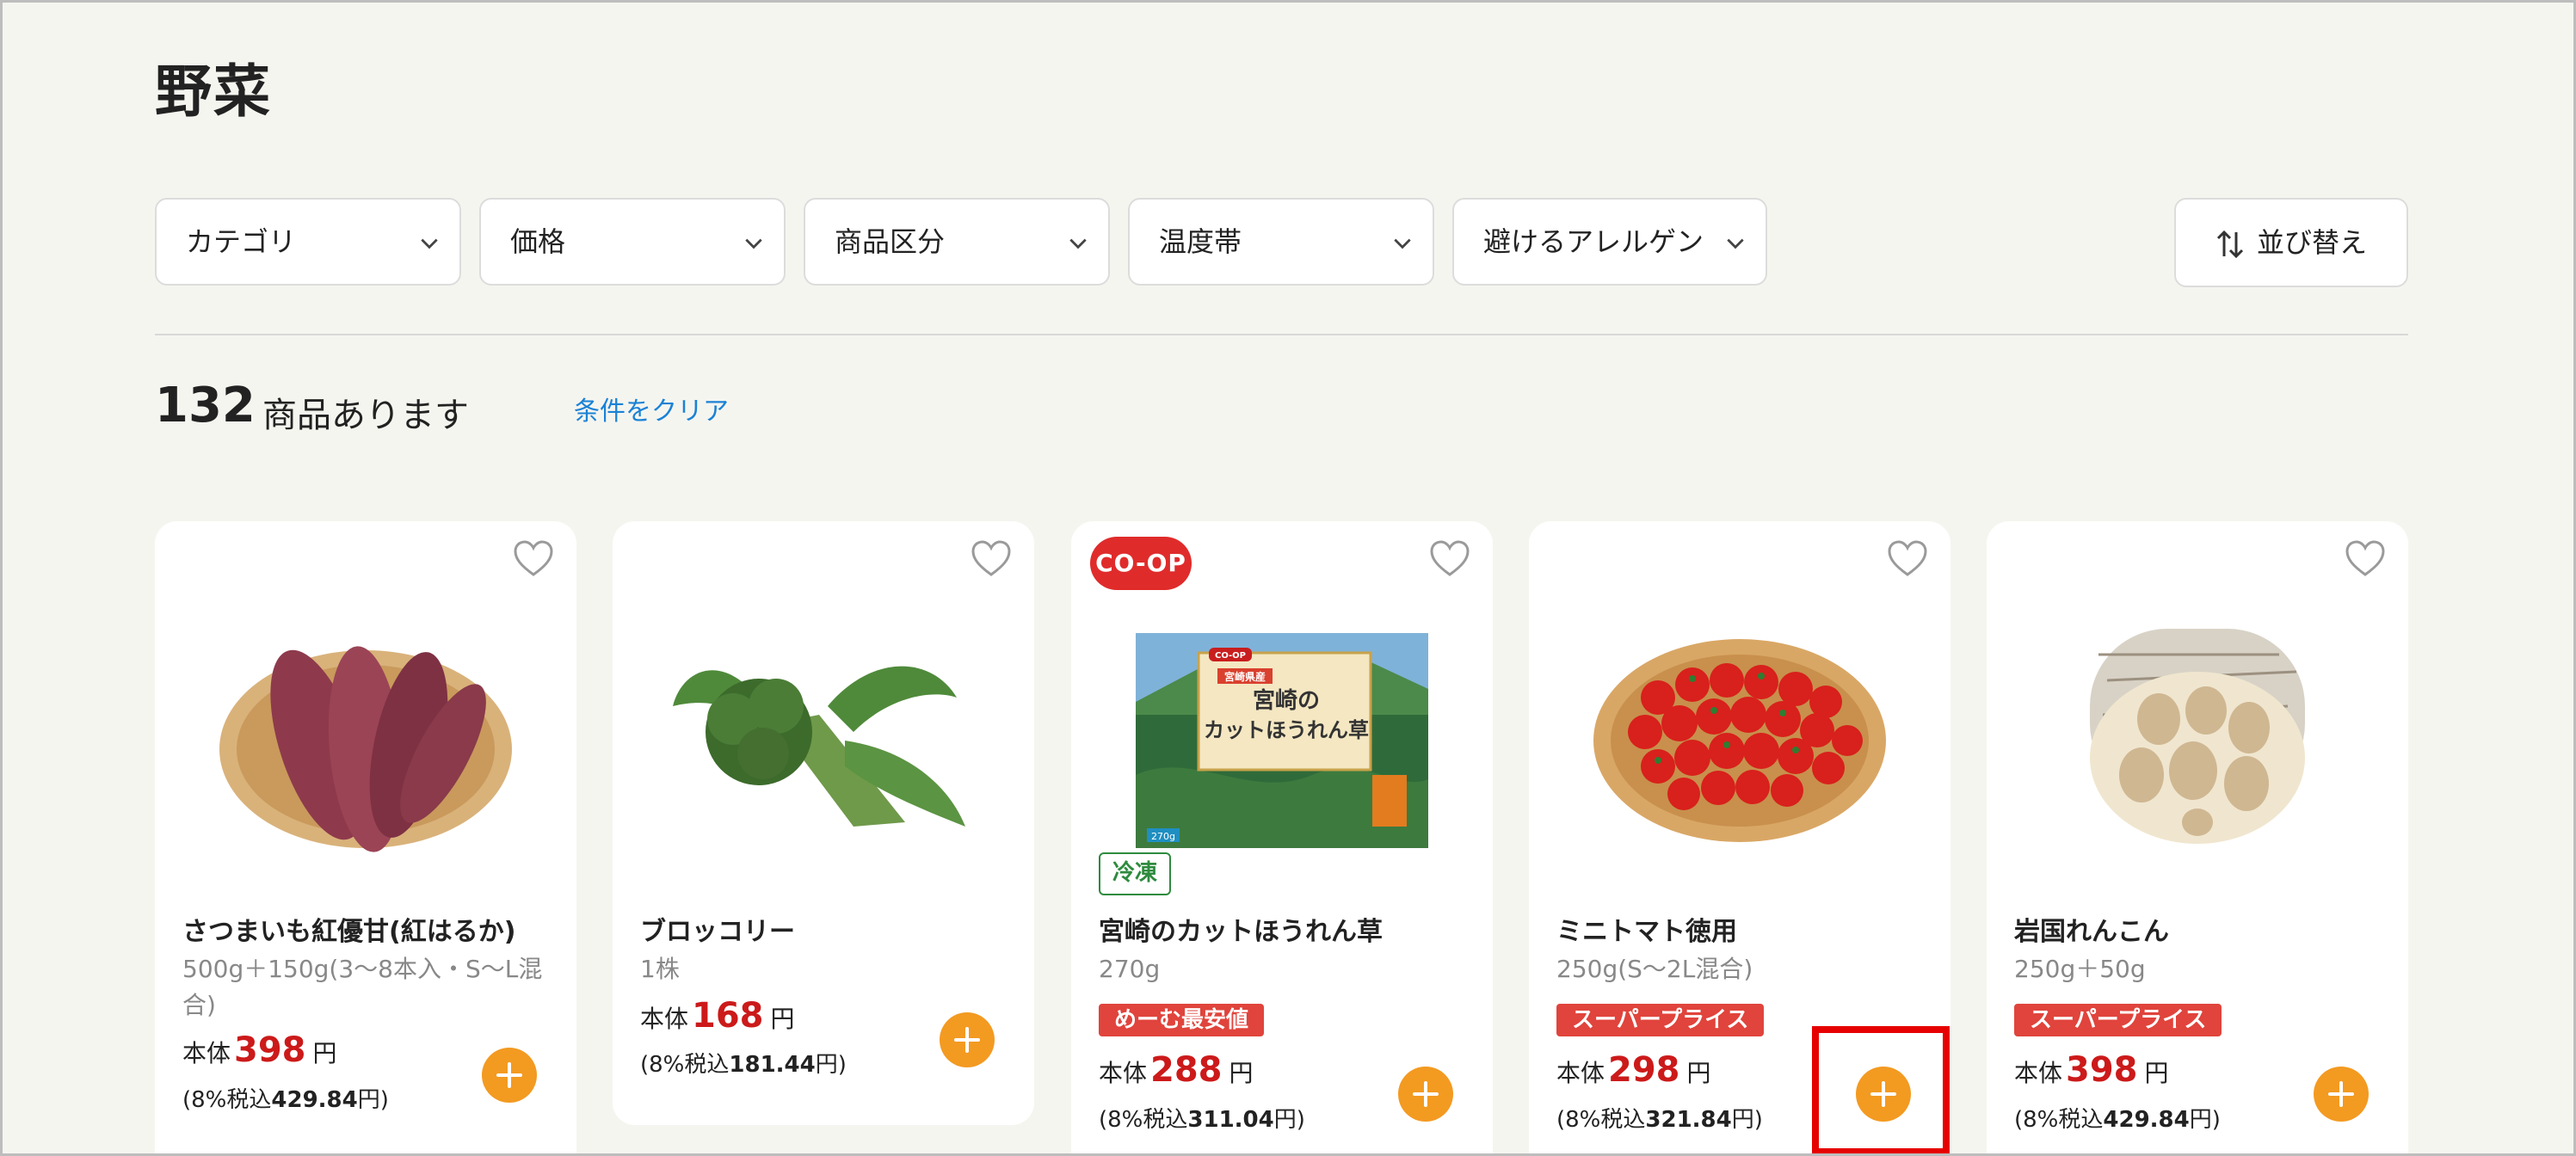 The image size is (2576, 1156). I want to click on result-count-label: 商品あります, so click(366, 416).